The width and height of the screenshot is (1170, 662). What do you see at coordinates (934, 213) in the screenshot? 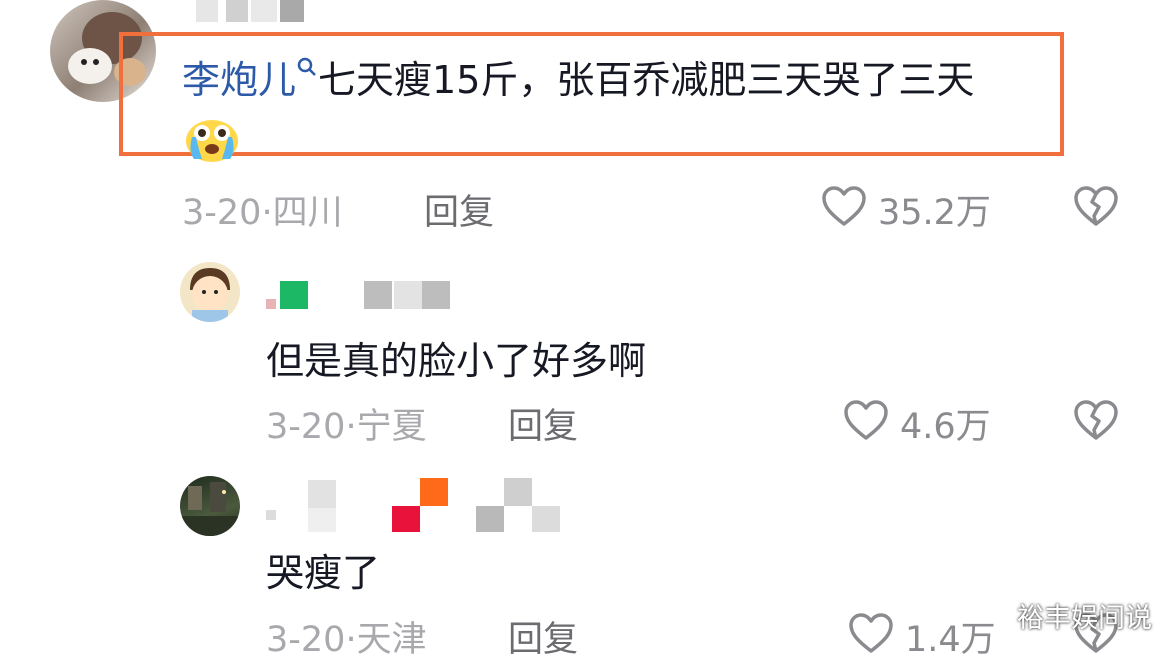
I see `like-count: 35.2万` at bounding box center [934, 213].